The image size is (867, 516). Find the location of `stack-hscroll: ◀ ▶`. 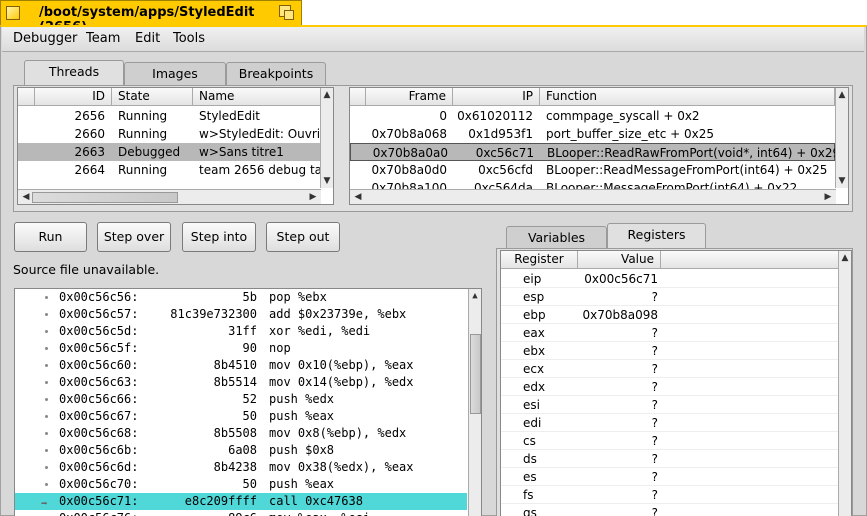

stack-hscroll: ◀ ▶ is located at coordinates (593, 196).